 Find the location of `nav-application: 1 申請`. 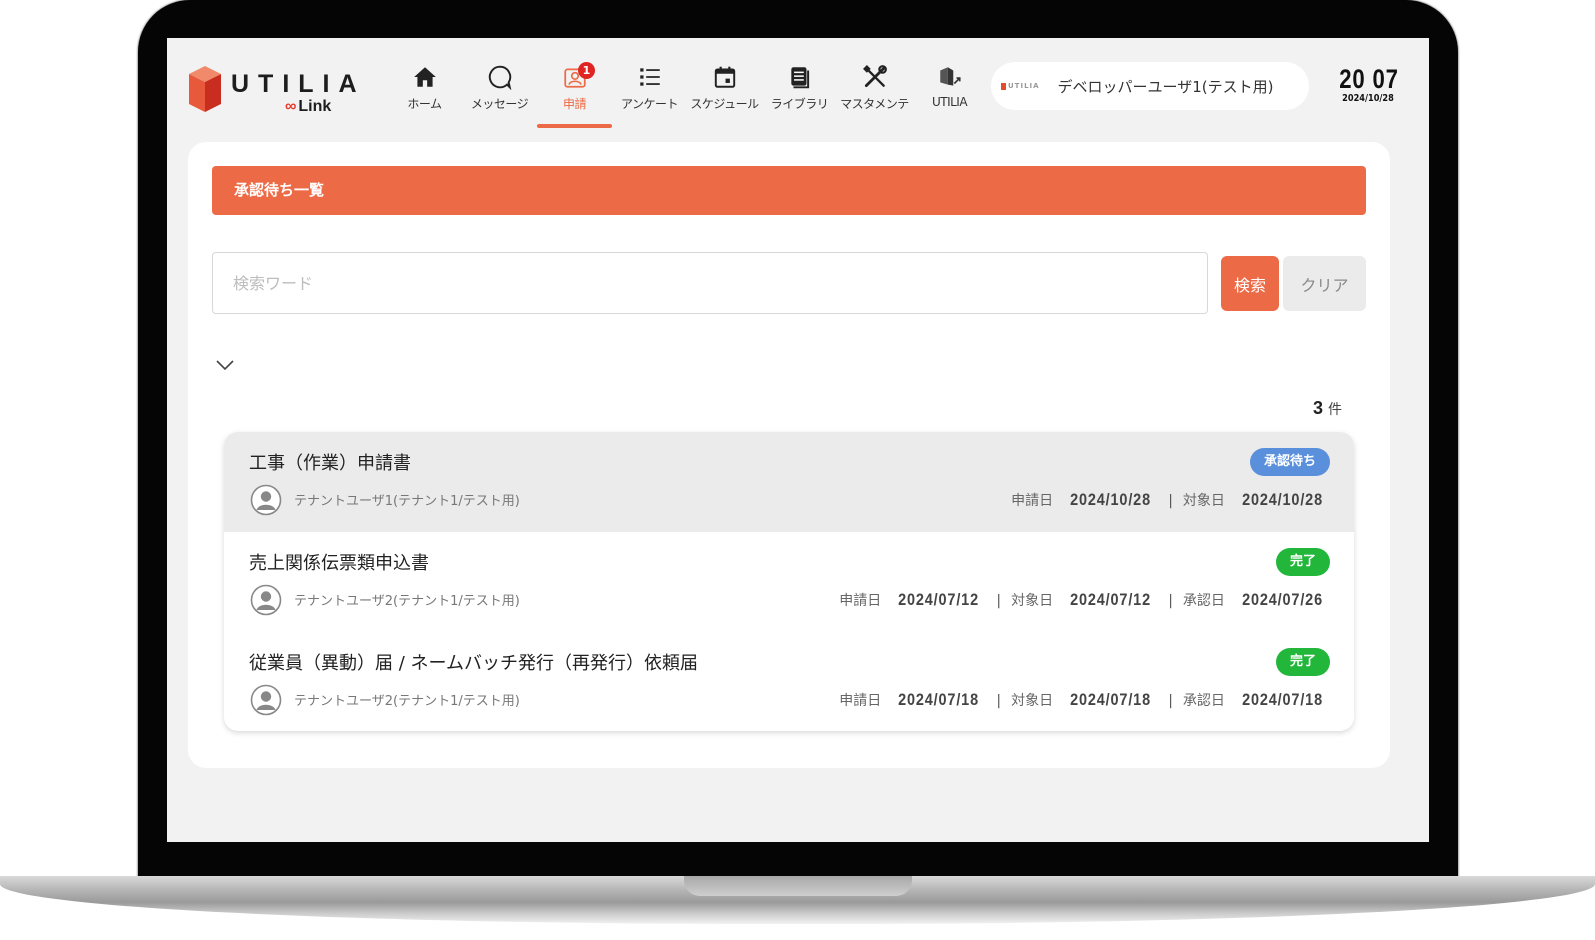

nav-application: 1 申請 is located at coordinates (574, 93).